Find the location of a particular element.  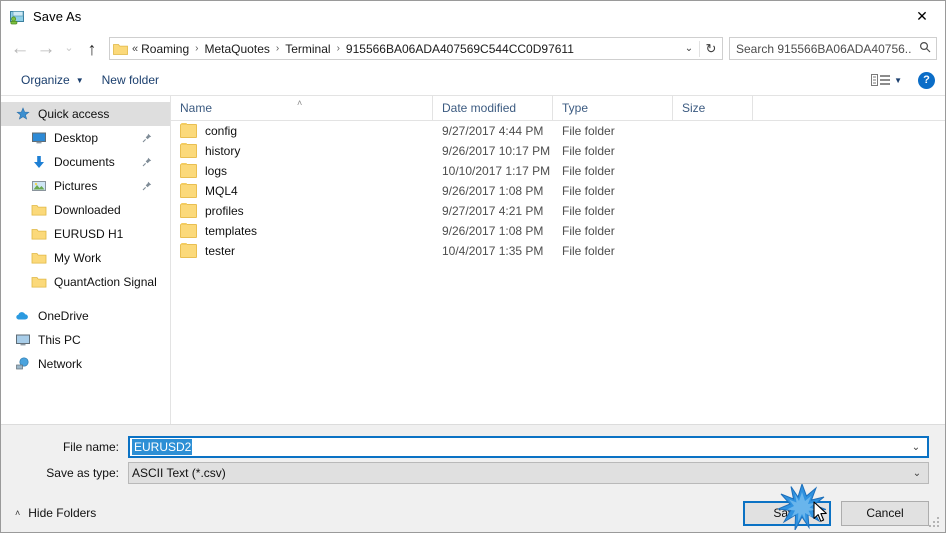

search-input is located at coordinates (822, 48).